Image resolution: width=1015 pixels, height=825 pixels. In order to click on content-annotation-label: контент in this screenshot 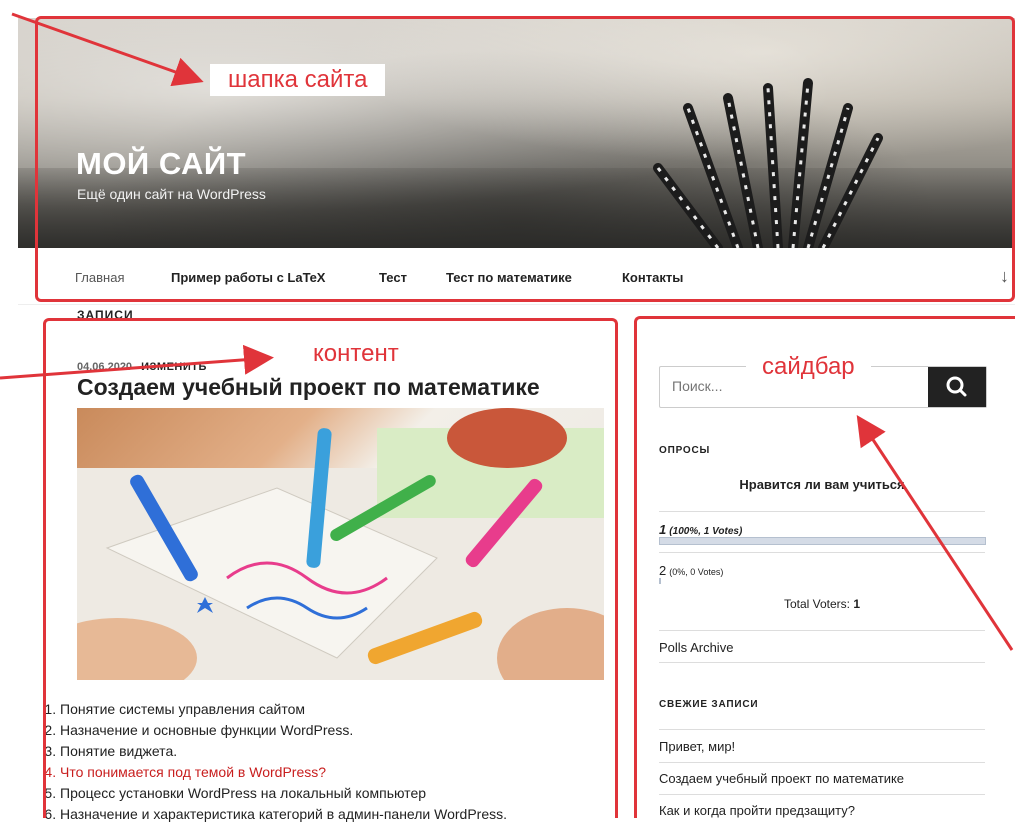, I will do `click(356, 353)`.